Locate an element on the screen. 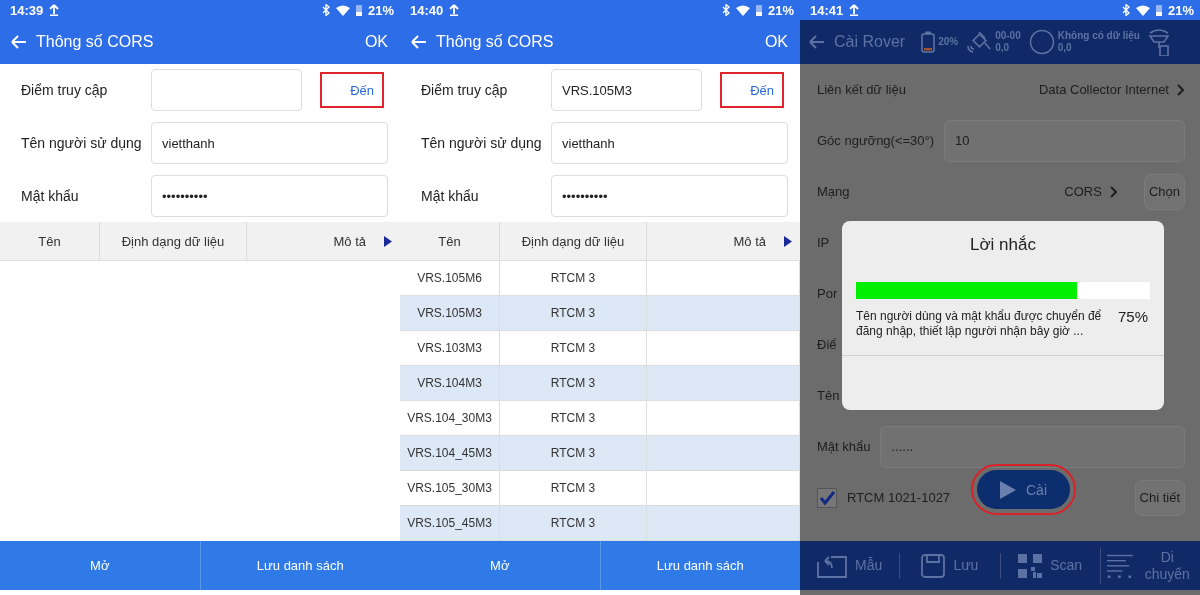  setting-label: Mạng is located at coordinates (833, 191).